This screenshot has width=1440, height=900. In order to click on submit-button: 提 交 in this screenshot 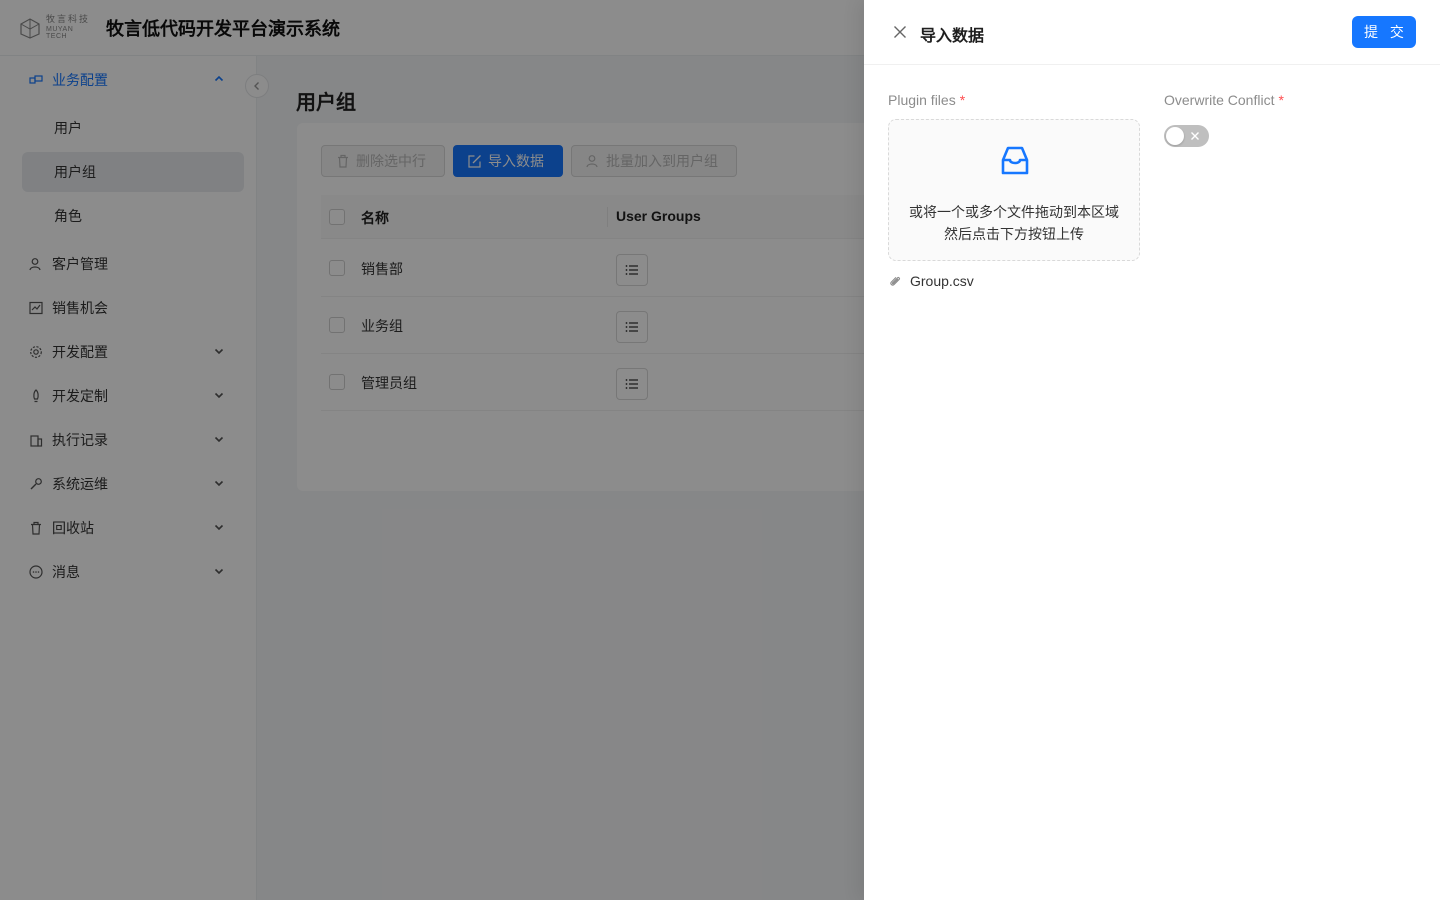, I will do `click(1384, 32)`.